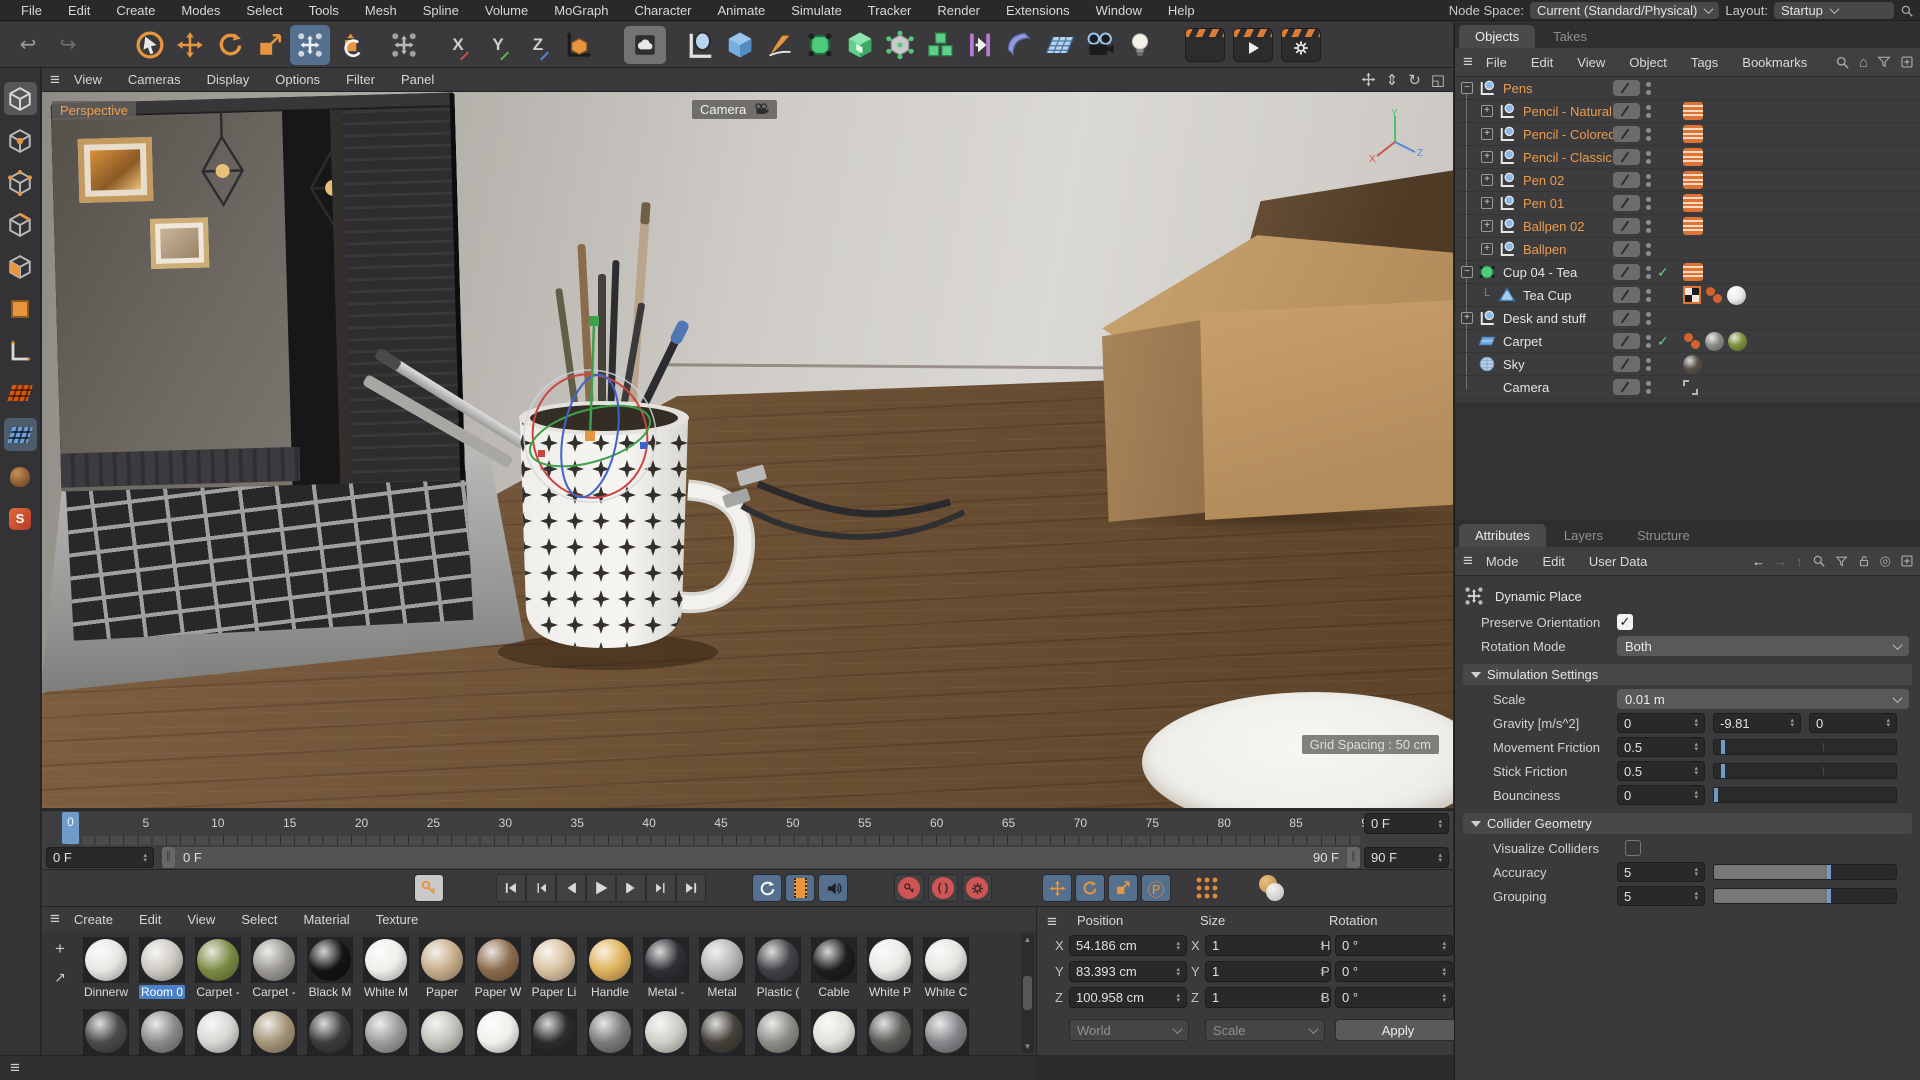 The width and height of the screenshot is (1920, 1080). I want to click on filter-icon, so click(1841, 561).